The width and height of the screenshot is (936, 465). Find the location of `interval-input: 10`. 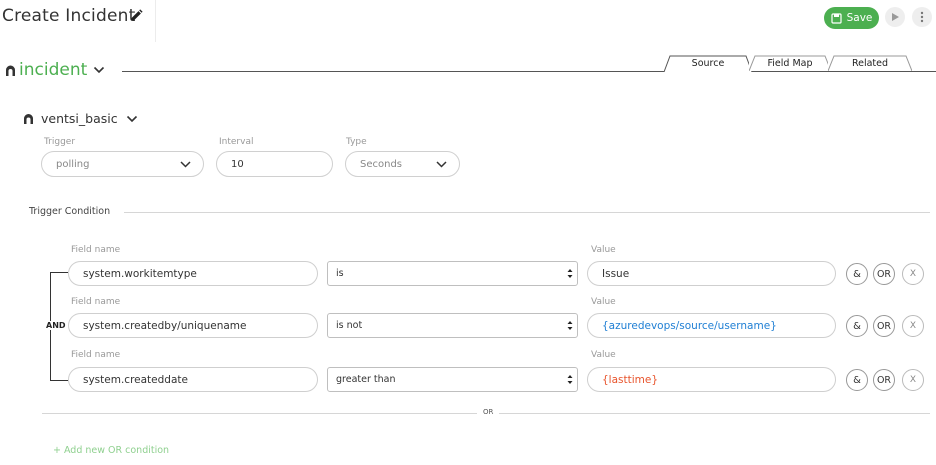

interval-input: 10 is located at coordinates (274, 164).